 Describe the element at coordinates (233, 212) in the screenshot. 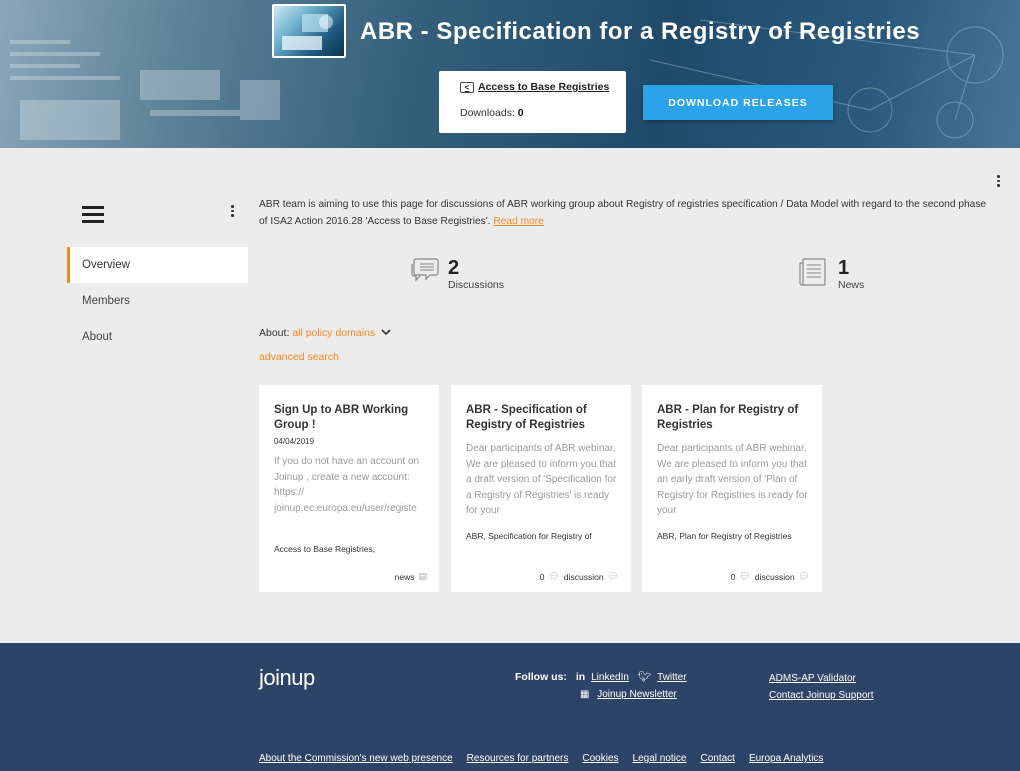

I see `sidebar-kebab-icon` at that location.